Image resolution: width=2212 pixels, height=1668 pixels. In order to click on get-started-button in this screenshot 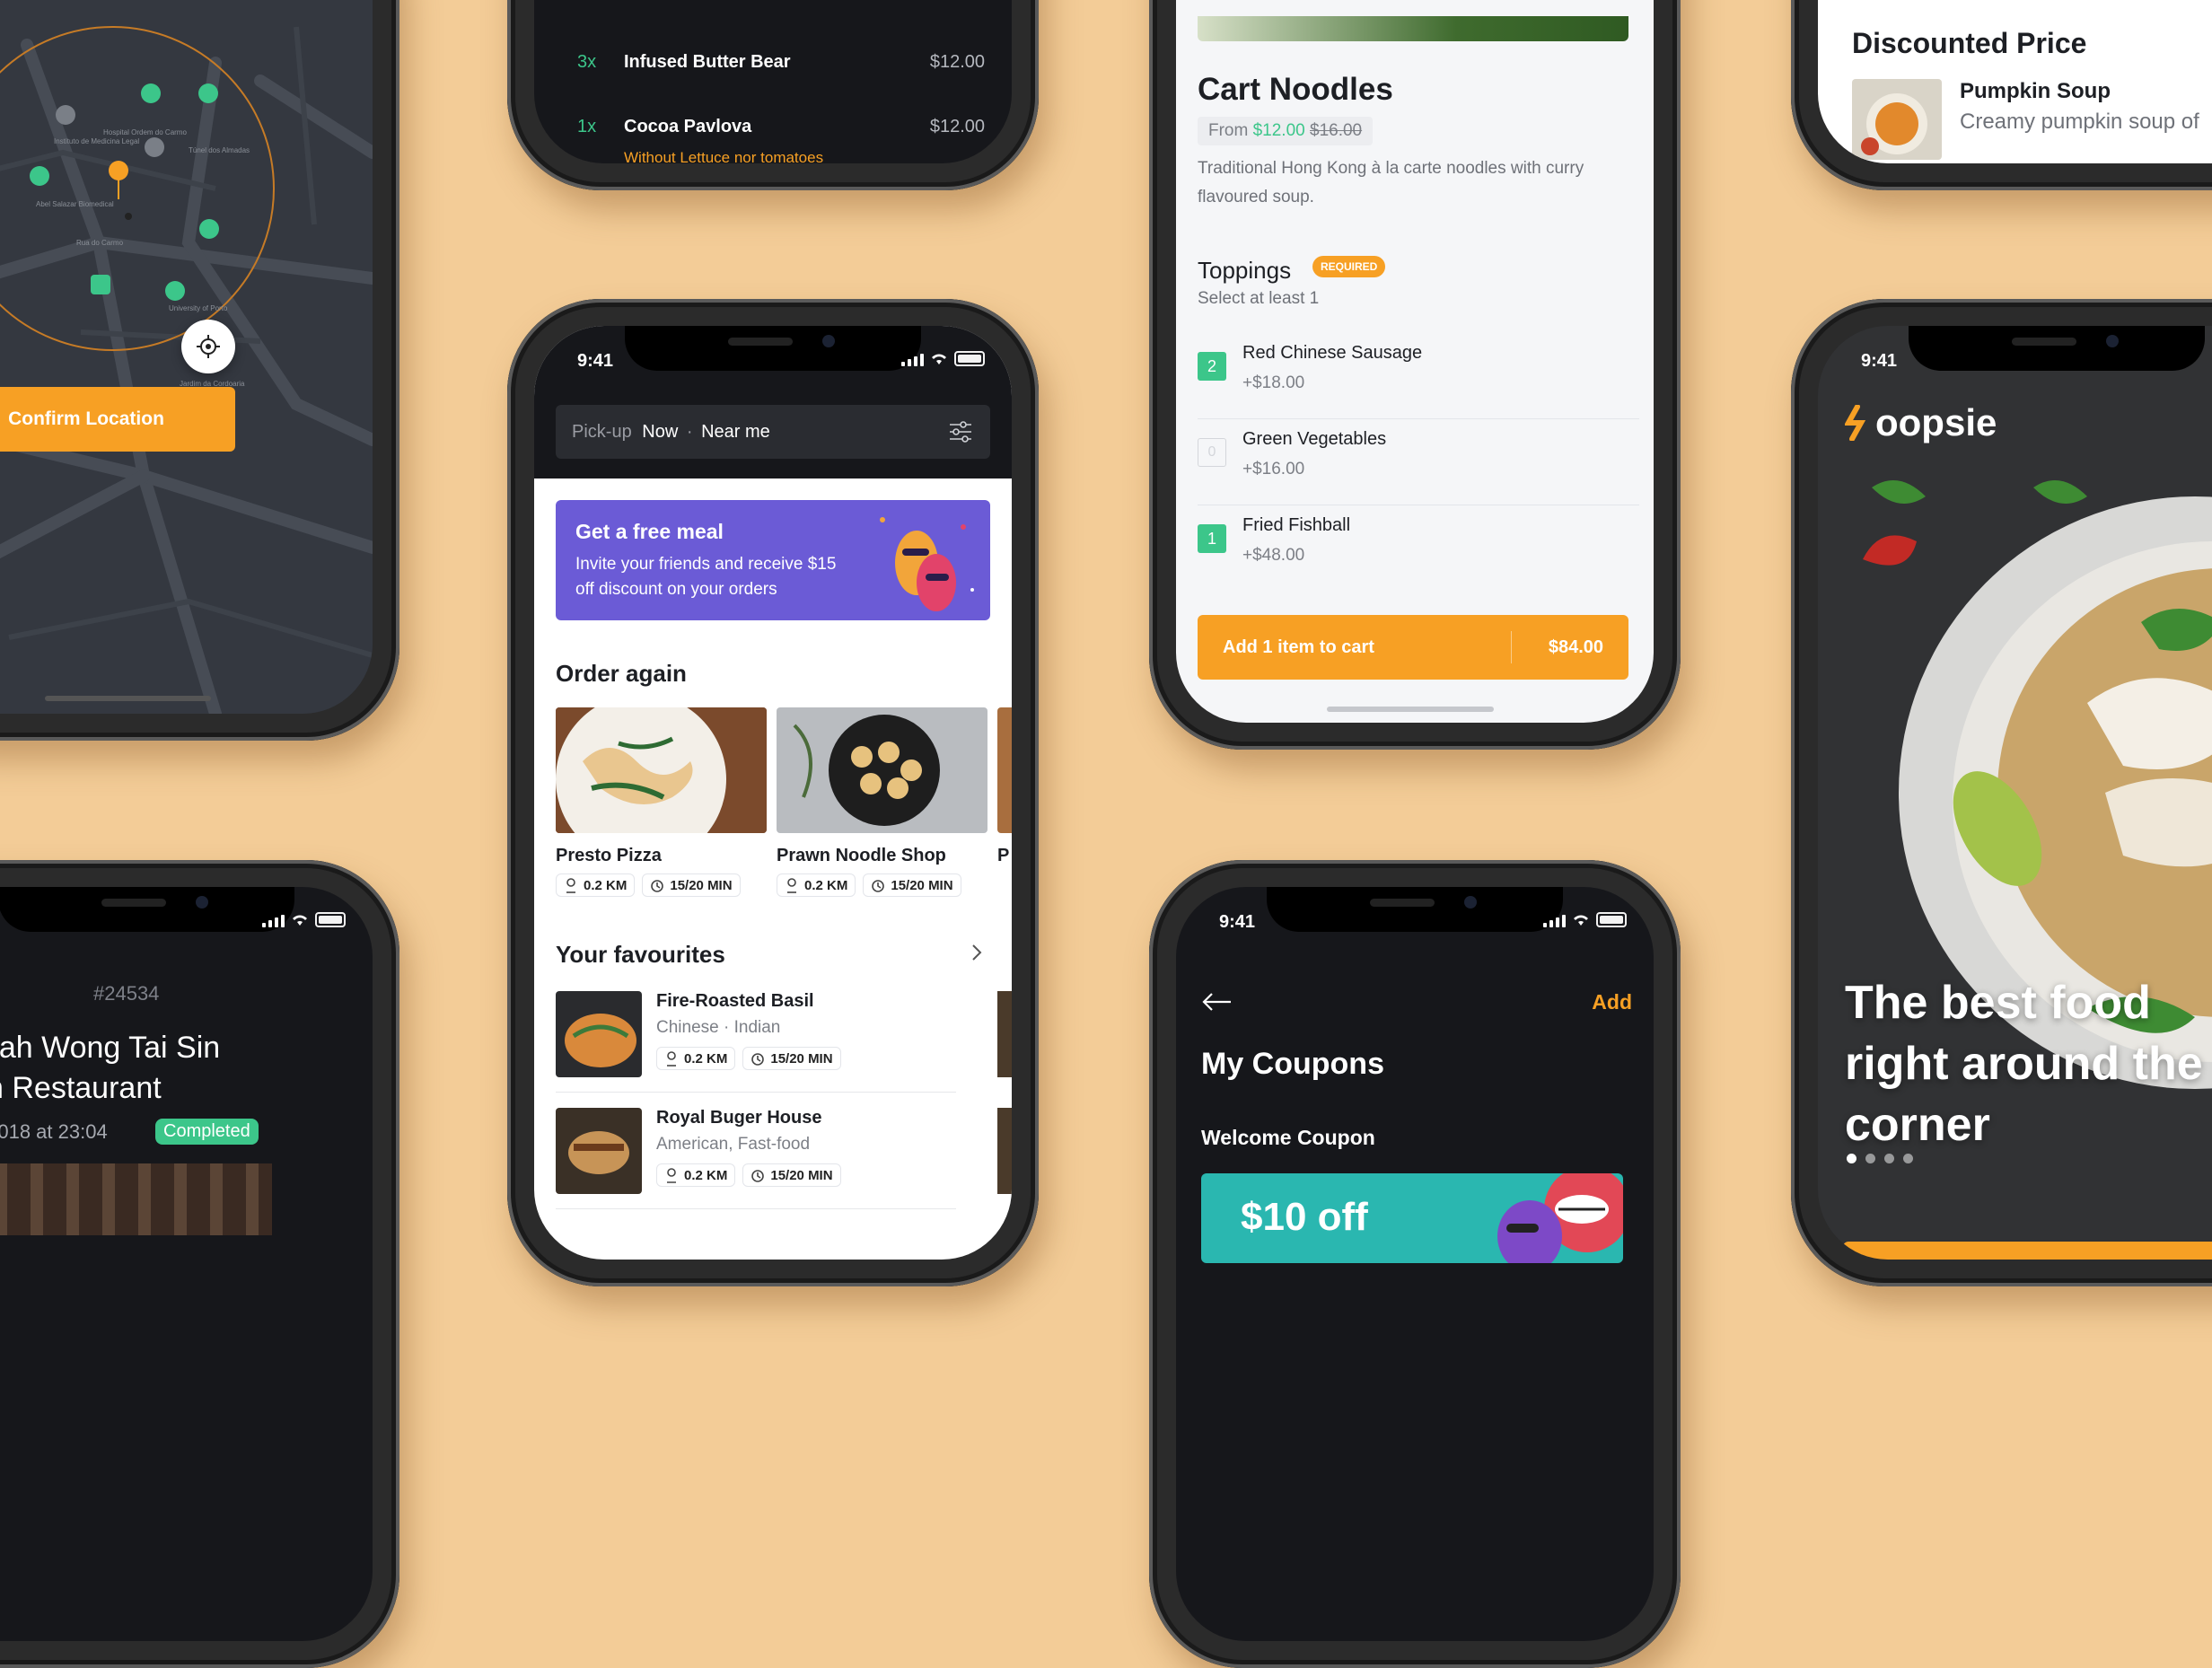, I will do `click(2027, 1251)`.